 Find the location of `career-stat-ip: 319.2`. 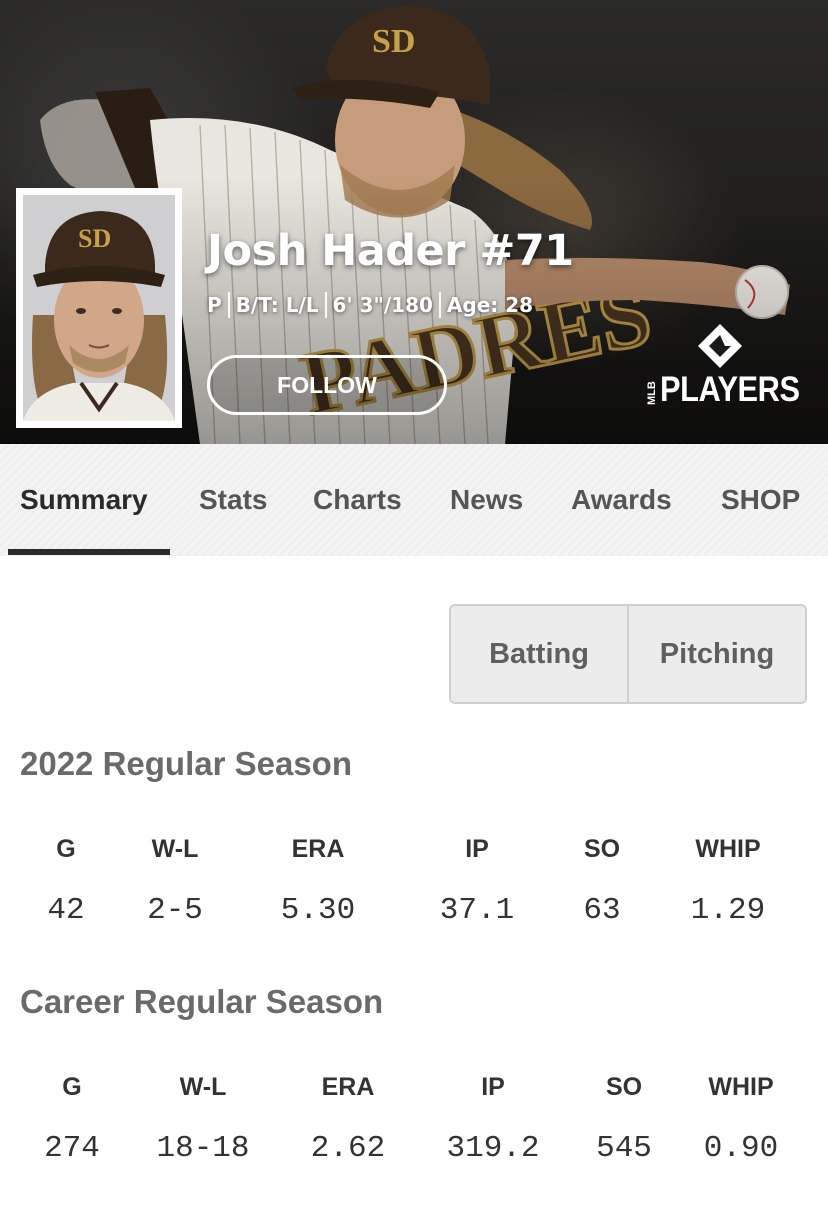

career-stat-ip: 319.2 is located at coordinates (493, 1148).